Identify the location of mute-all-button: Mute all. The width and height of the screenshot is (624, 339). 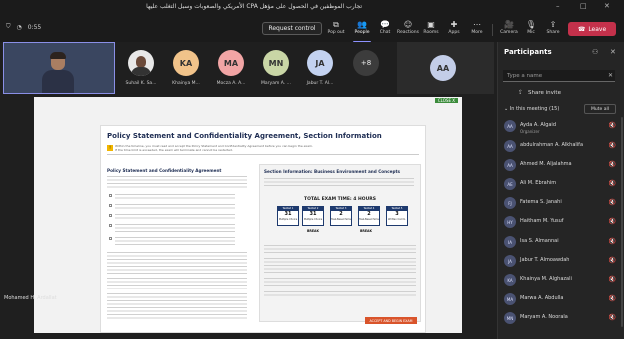
(600, 109).